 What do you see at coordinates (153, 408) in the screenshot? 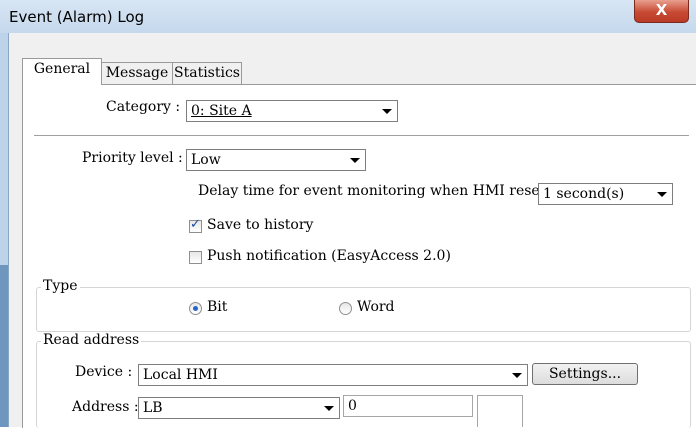
I see `address-type-value: LB` at bounding box center [153, 408].